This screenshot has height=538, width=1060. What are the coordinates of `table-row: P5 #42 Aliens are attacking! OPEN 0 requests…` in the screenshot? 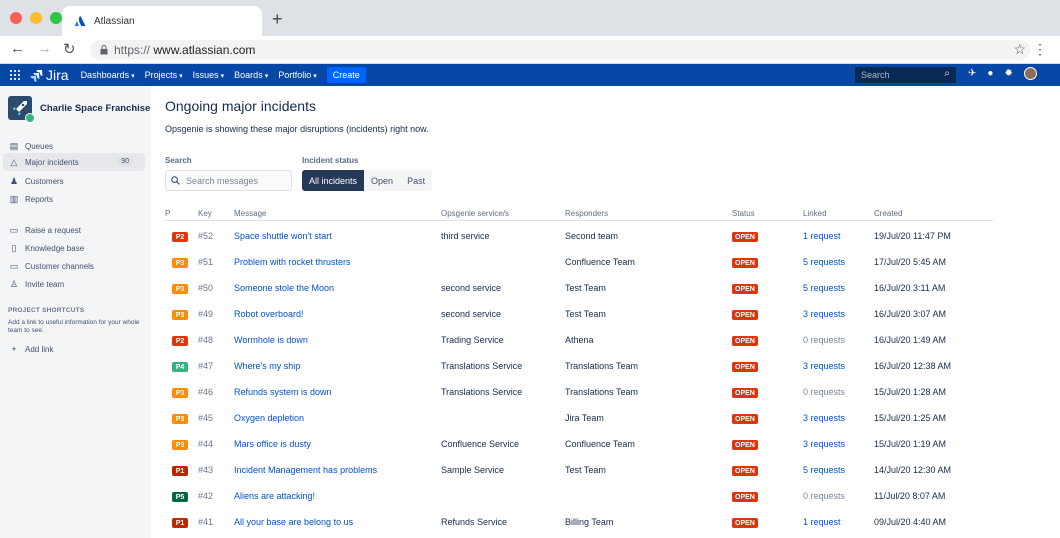 It's located at (579, 496).